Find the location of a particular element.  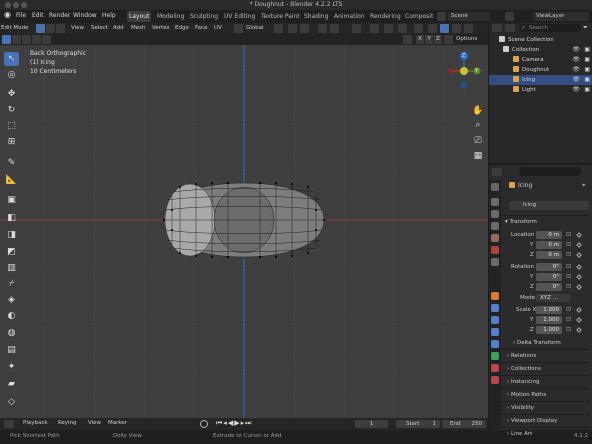

loop-cut-tool-icon: ▥ is located at coordinates (11, 268).